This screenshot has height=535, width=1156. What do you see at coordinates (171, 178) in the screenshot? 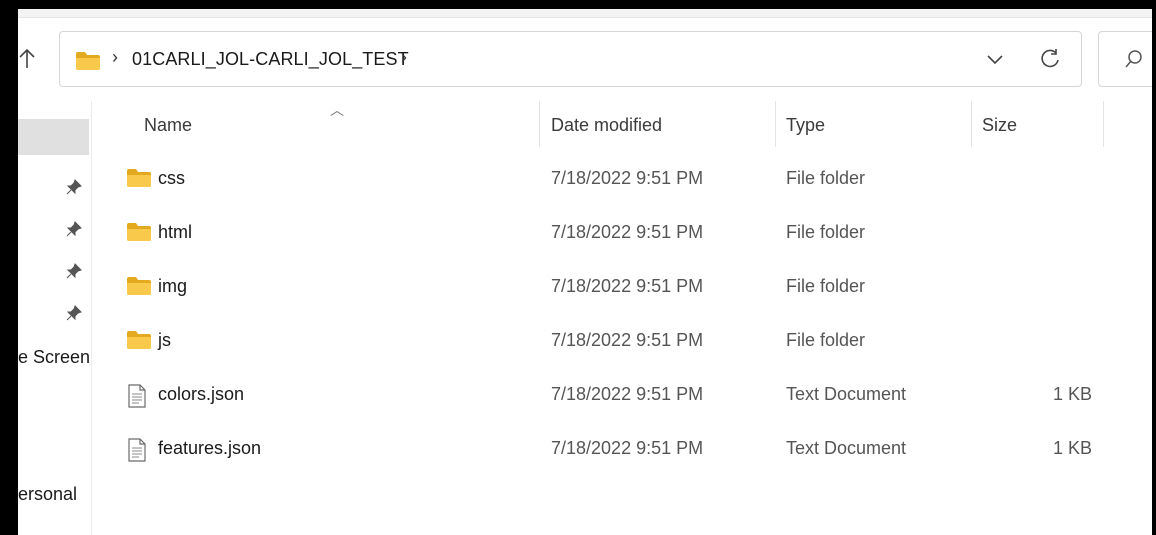
I see `file-name: css` at bounding box center [171, 178].